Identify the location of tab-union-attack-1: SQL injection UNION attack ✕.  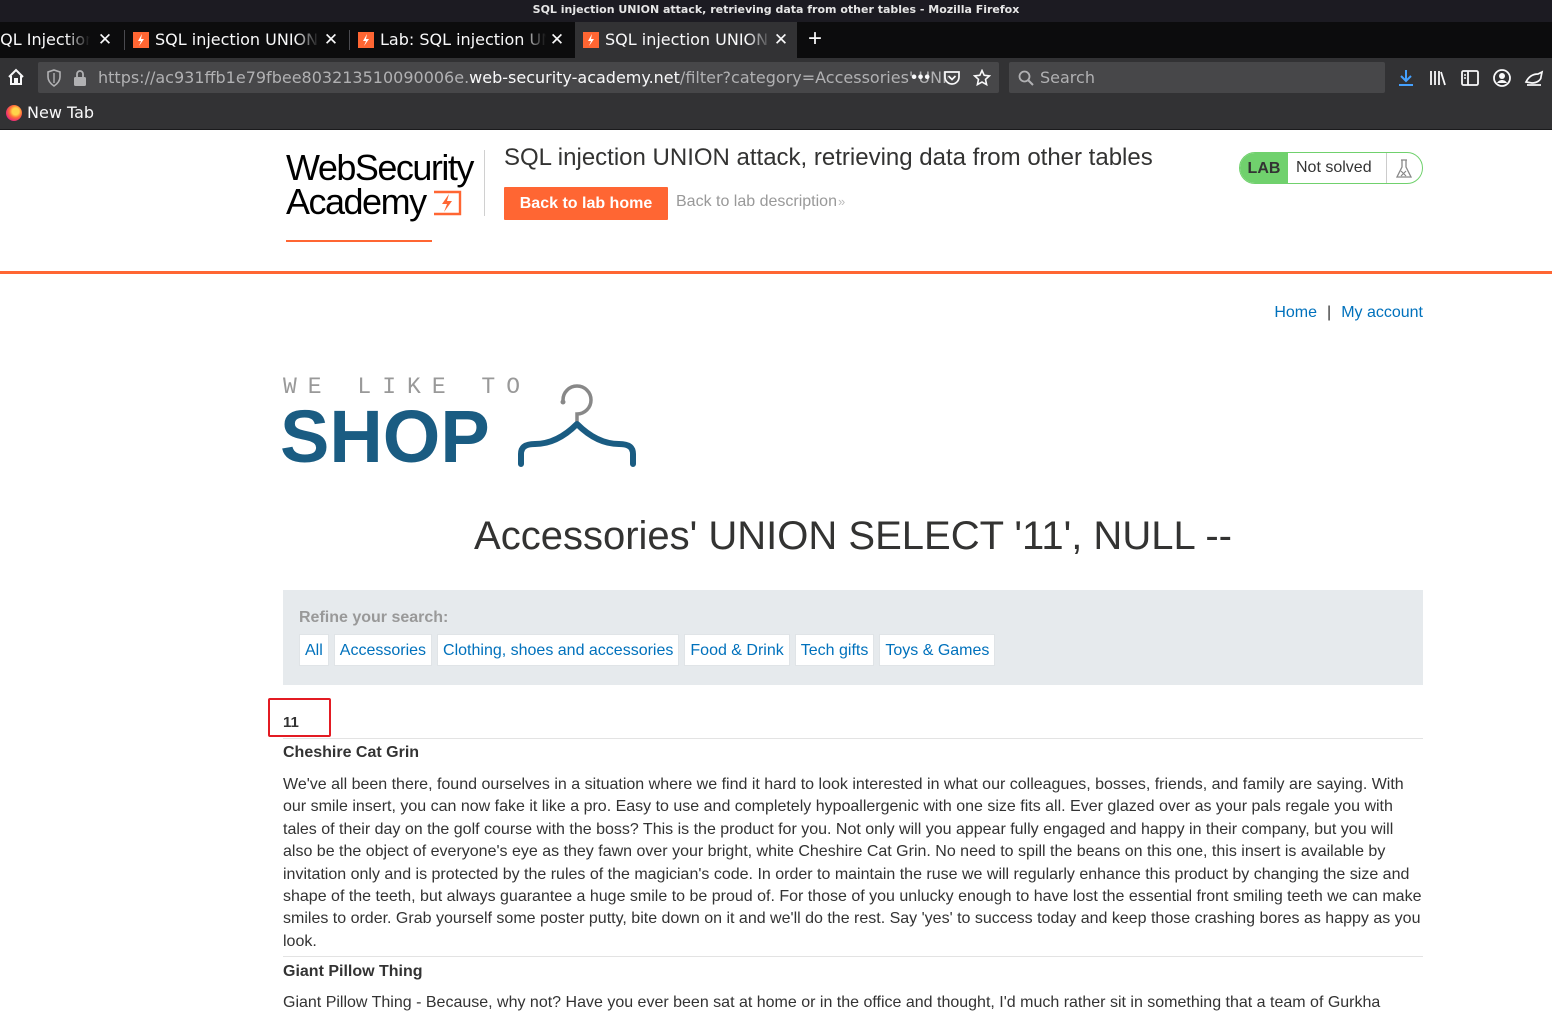
(235, 40).